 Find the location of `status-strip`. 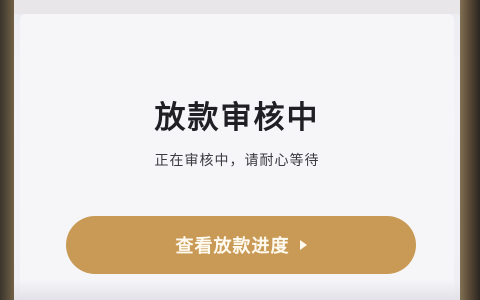

status-strip is located at coordinates (237, 7).